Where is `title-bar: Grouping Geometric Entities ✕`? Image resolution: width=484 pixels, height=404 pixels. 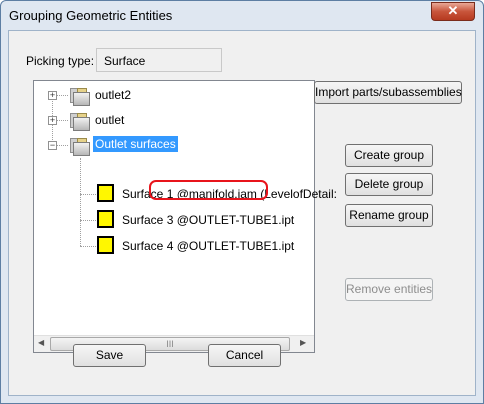 title-bar: Grouping Geometric Entities ✕ is located at coordinates (242, 16).